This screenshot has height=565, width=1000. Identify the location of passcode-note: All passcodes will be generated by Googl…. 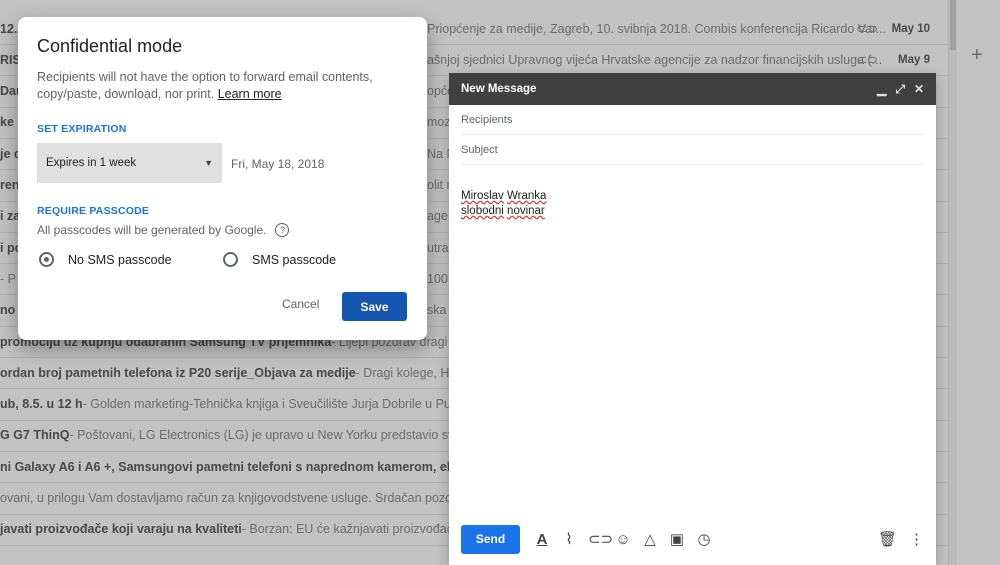
(163, 230).